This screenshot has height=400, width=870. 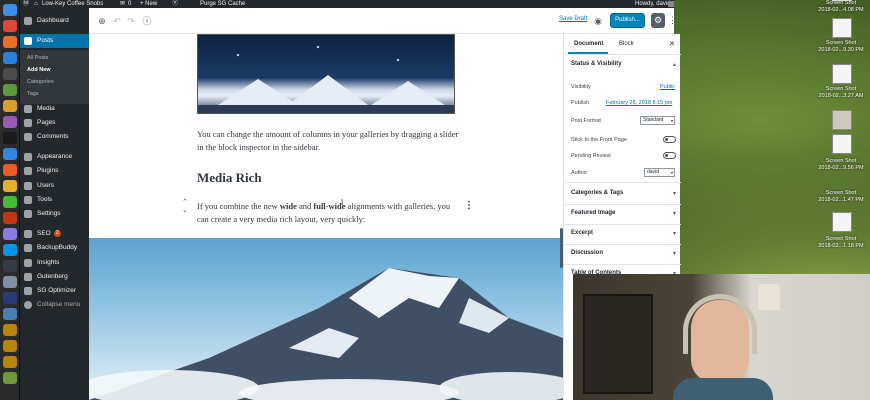 What do you see at coordinates (229, 178) in the screenshot?
I see `heading-block: Media Rich` at bounding box center [229, 178].